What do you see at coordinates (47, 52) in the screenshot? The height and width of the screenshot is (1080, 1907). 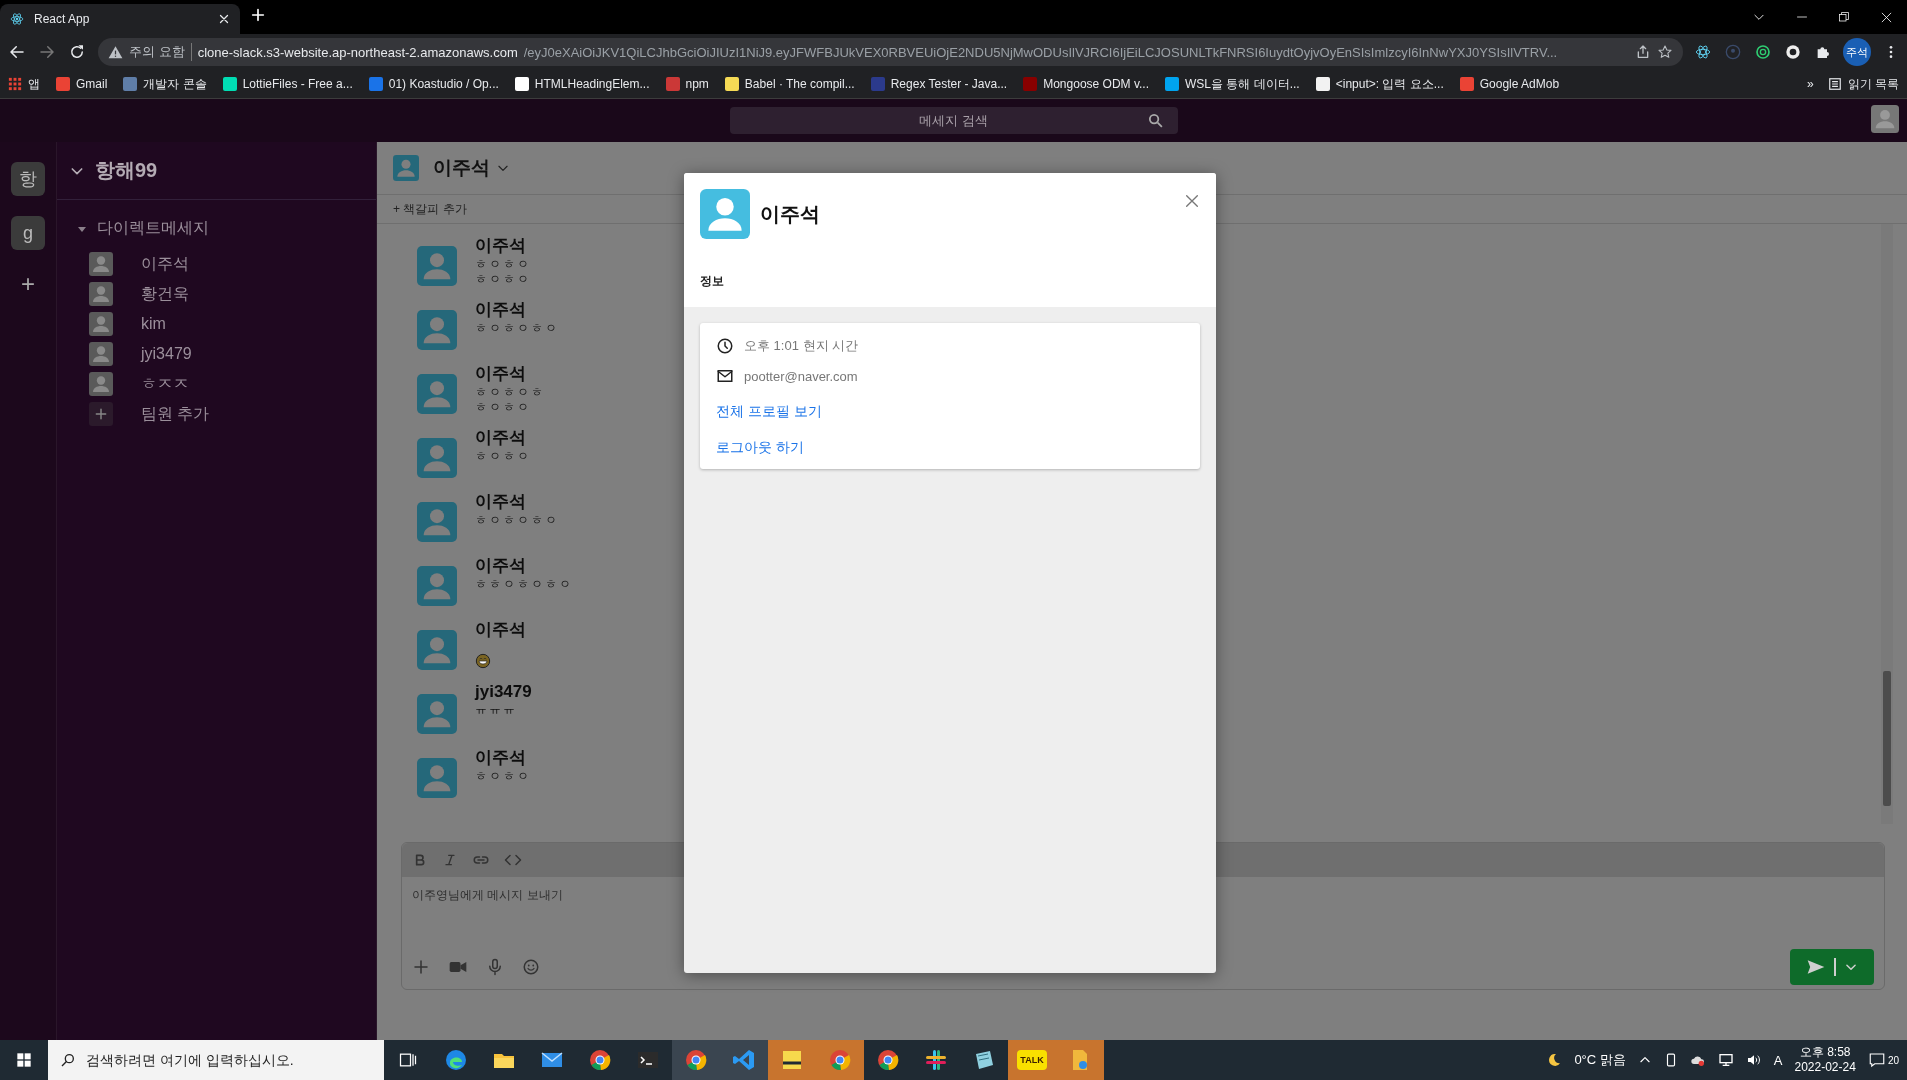 I see `forward-icon` at bounding box center [47, 52].